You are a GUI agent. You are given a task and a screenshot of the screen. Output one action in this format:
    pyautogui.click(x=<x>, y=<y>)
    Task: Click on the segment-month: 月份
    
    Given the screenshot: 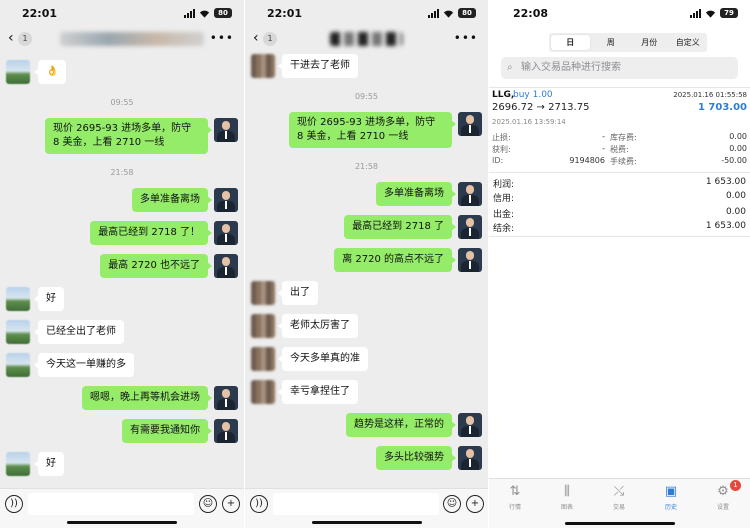 What is the action you would take?
    pyautogui.click(x=649, y=42)
    